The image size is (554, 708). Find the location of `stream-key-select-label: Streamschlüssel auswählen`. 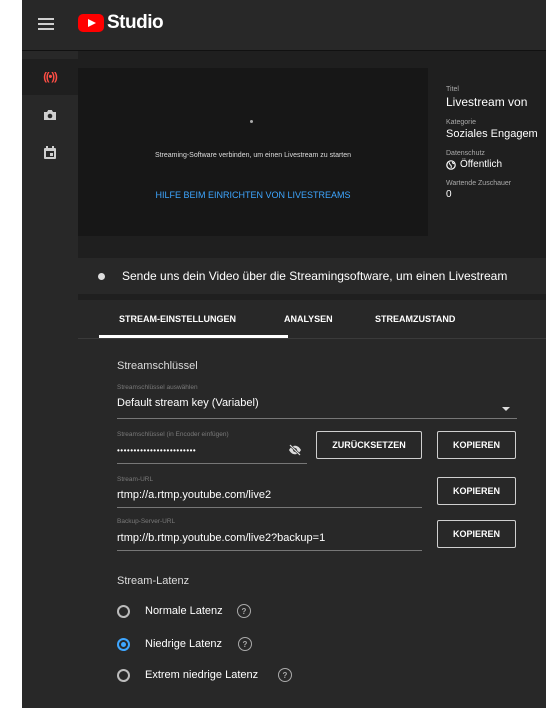

stream-key-select-label: Streamschlüssel auswählen is located at coordinates (157, 387).